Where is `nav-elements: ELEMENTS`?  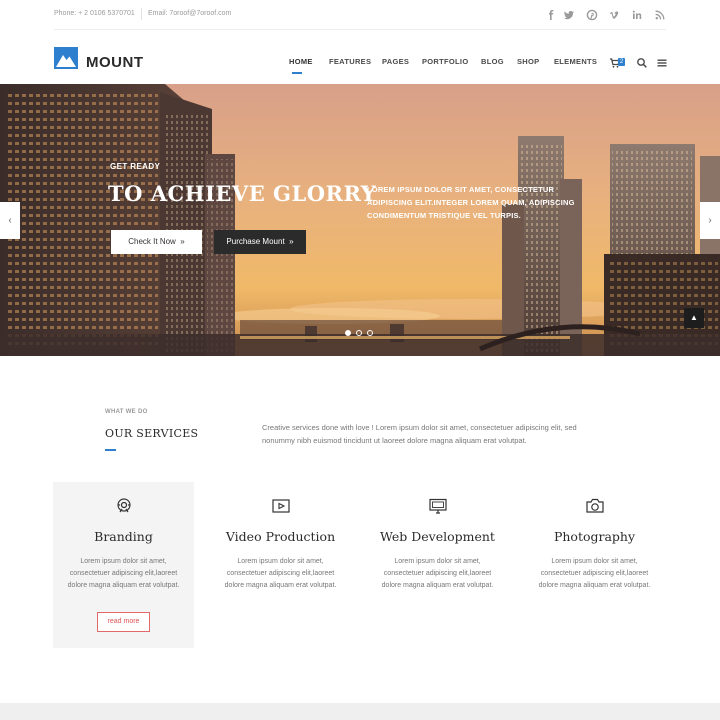
nav-elements: ELEMENTS is located at coordinates (575, 61).